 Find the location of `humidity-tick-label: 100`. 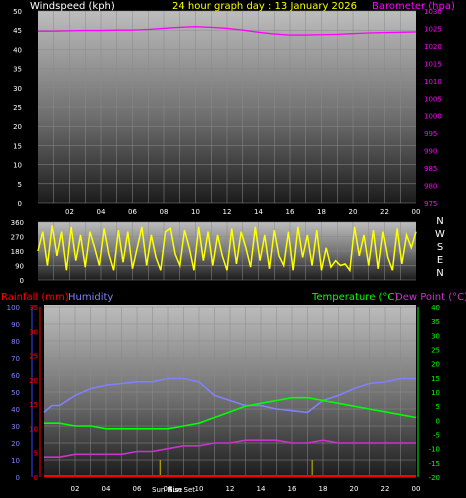

humidity-tick-label: 100 is located at coordinates (13, 308).